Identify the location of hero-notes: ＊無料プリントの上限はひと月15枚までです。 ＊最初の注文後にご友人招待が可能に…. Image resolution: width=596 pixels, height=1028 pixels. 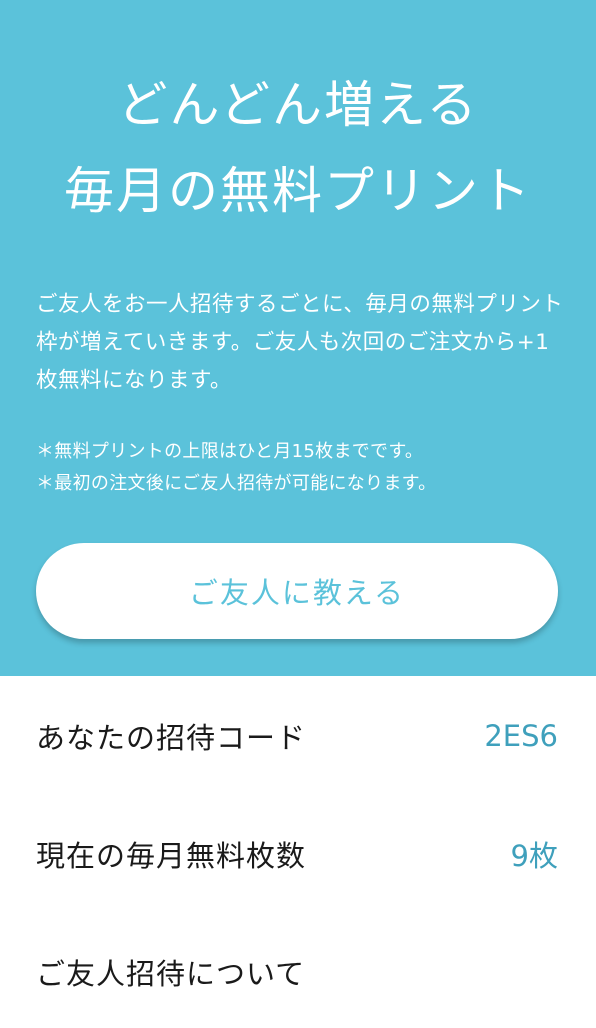
(306, 468).